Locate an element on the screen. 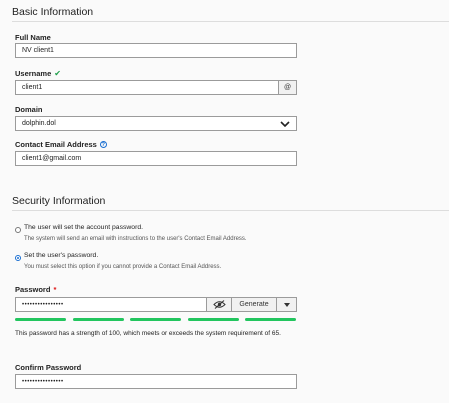 This screenshot has height=403, width=449. contact-email-input: client1@gmail.com is located at coordinates (156, 158).